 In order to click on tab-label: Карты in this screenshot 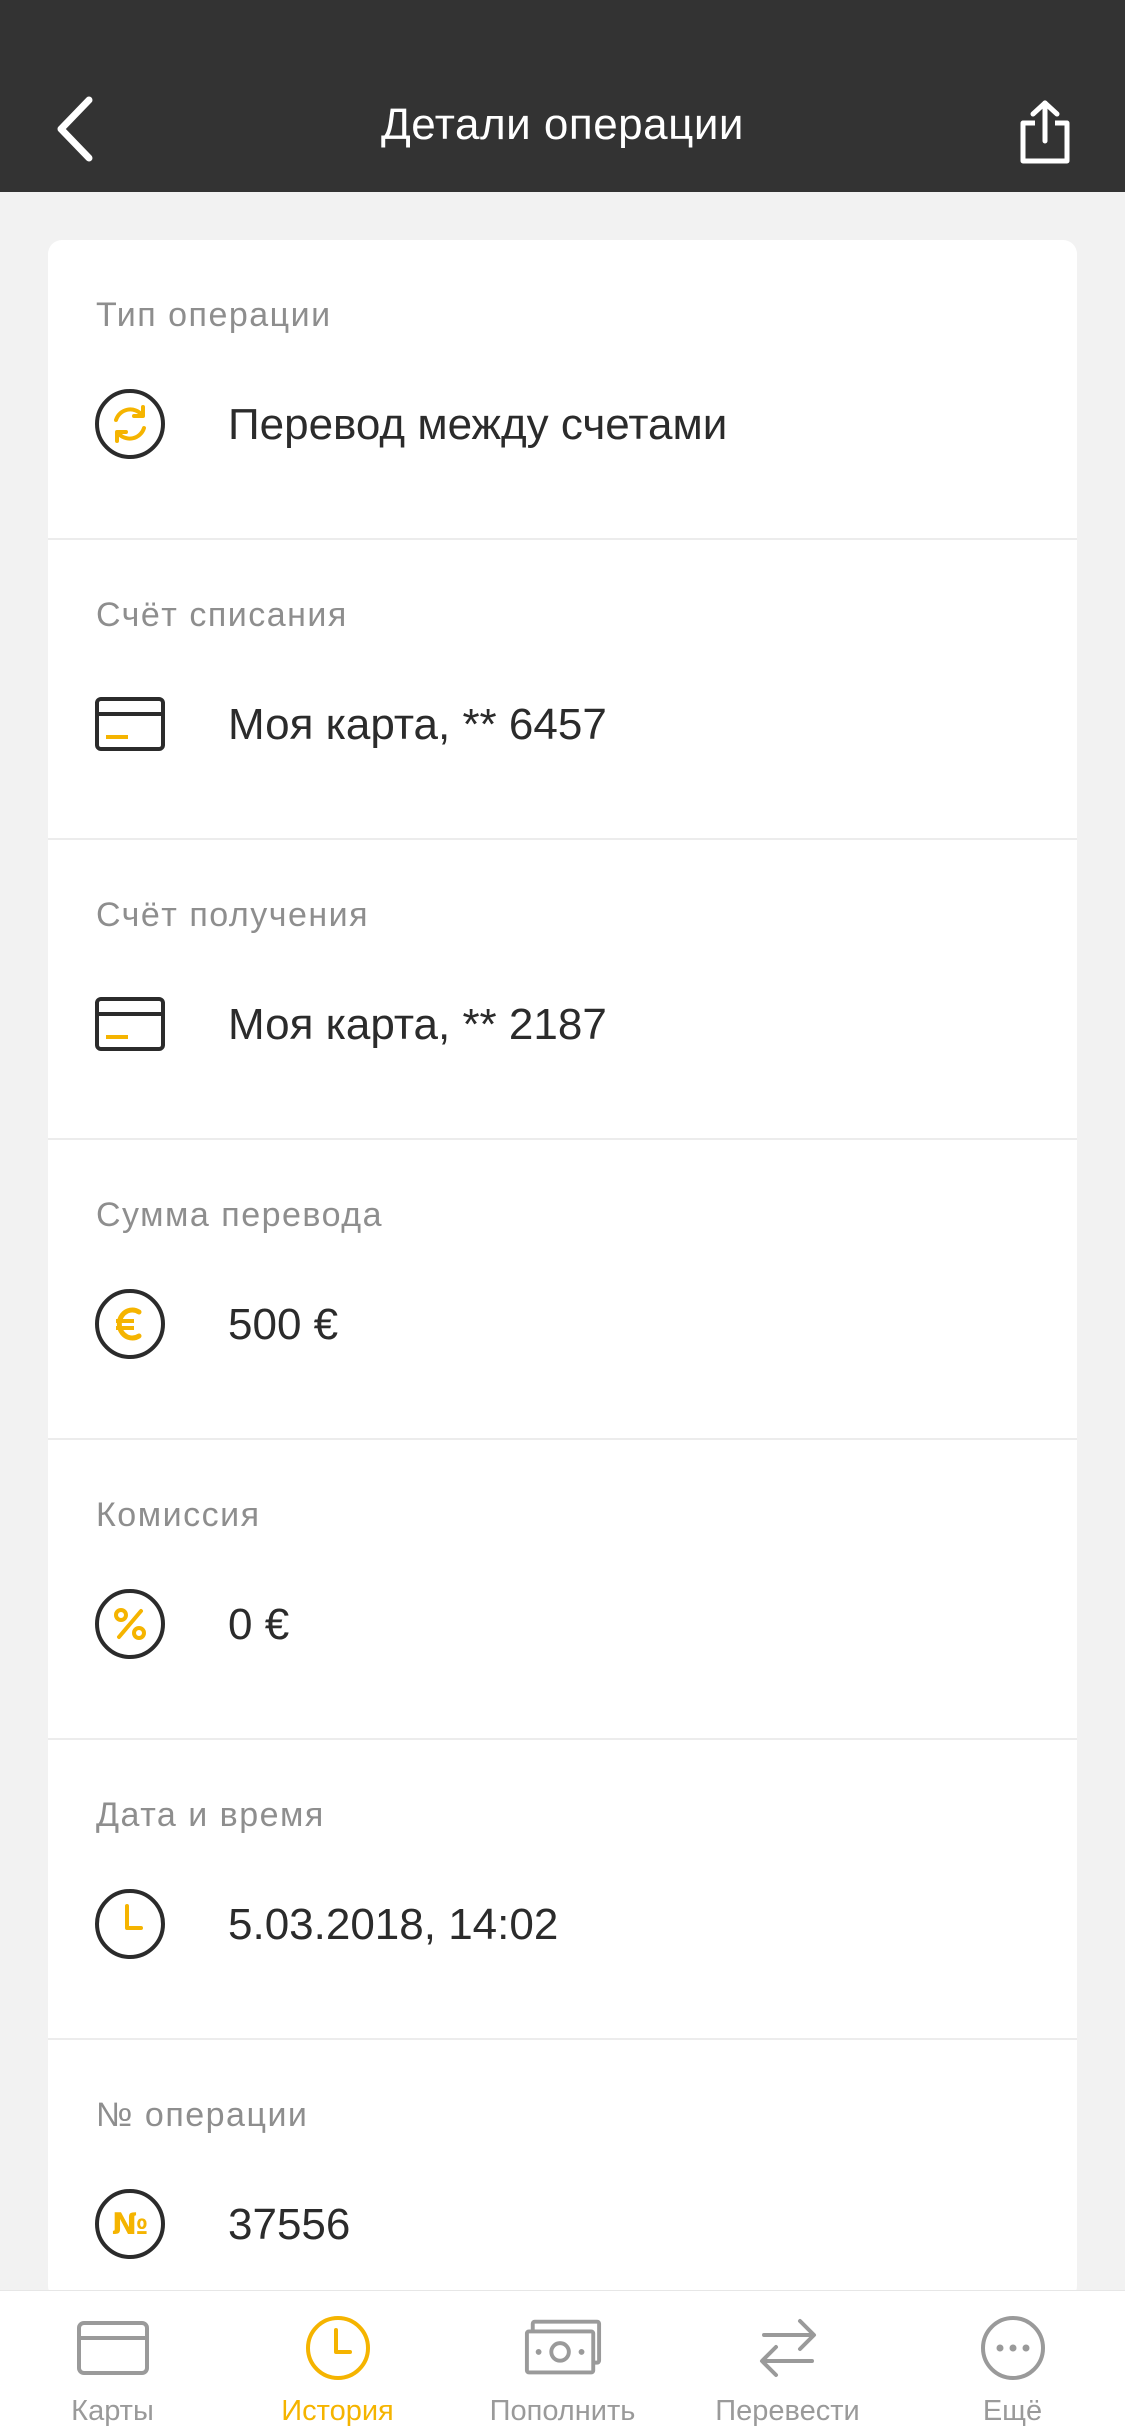, I will do `click(112, 2411)`.